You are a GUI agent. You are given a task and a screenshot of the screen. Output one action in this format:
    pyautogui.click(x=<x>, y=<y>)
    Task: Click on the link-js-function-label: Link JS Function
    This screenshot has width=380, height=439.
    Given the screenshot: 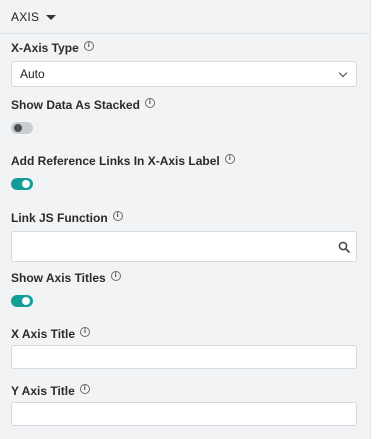 What is the action you would take?
    pyautogui.click(x=59, y=218)
    